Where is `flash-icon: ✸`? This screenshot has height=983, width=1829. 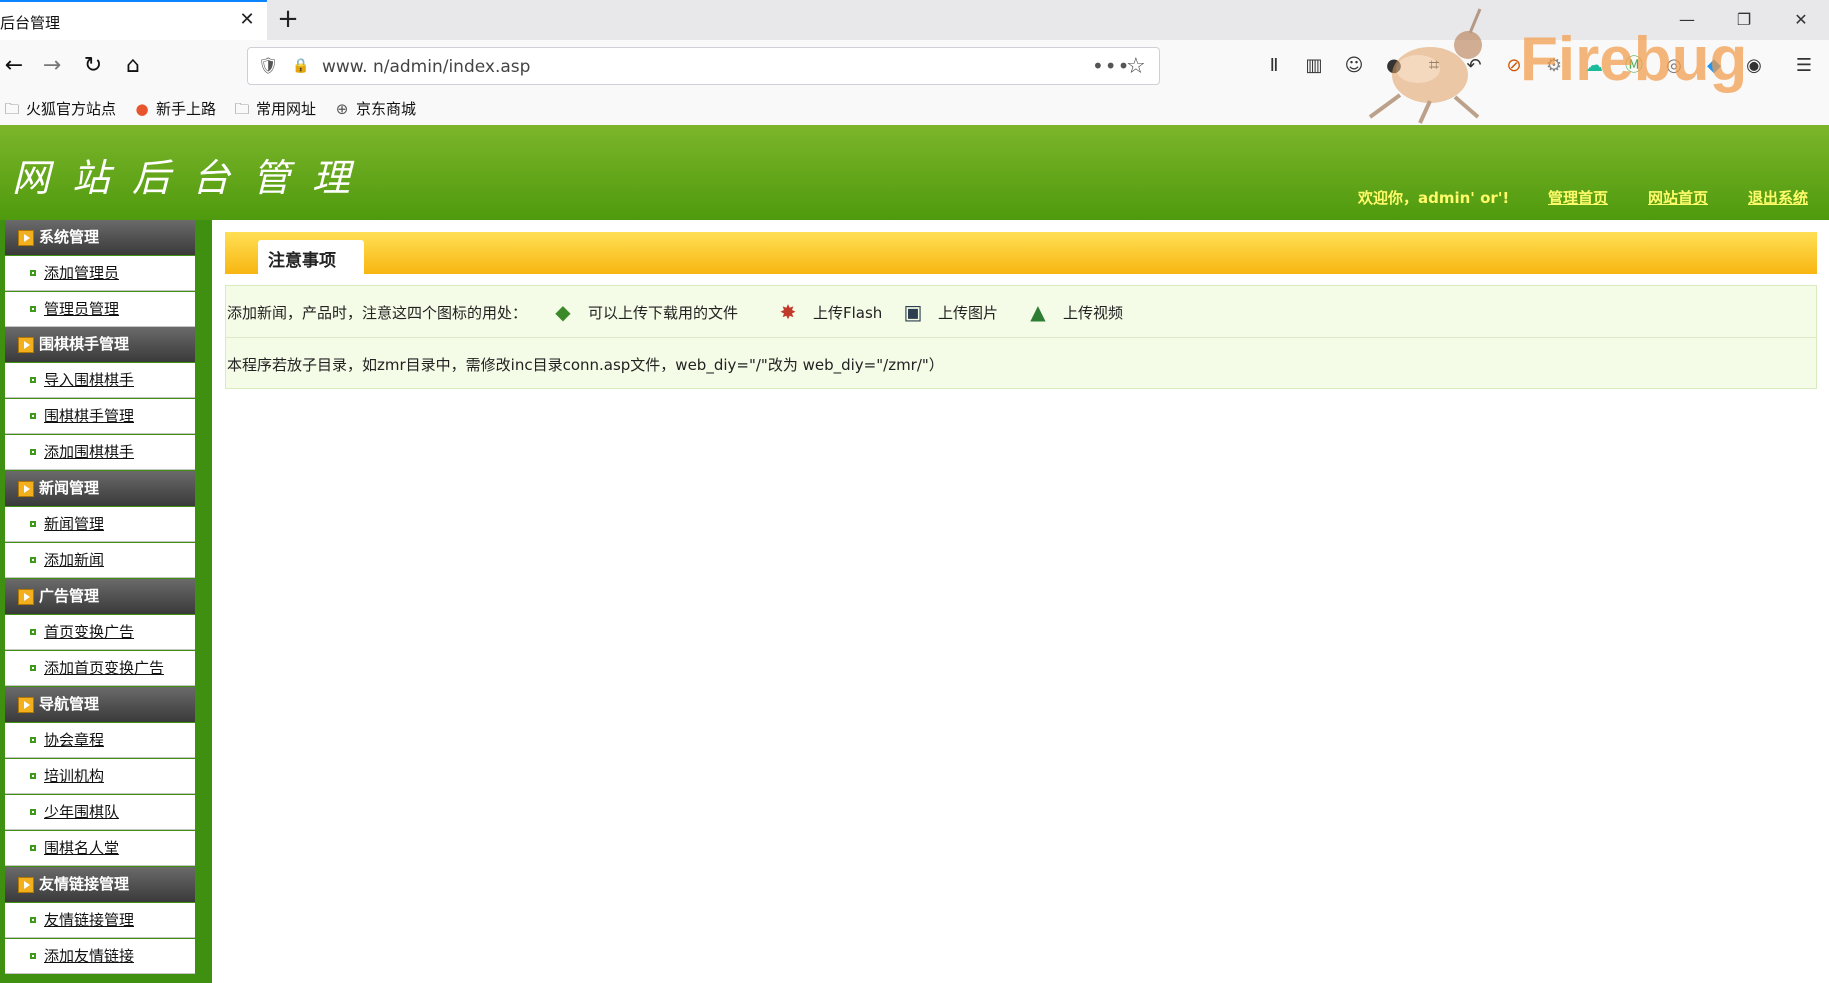 flash-icon: ✸ is located at coordinates (788, 312).